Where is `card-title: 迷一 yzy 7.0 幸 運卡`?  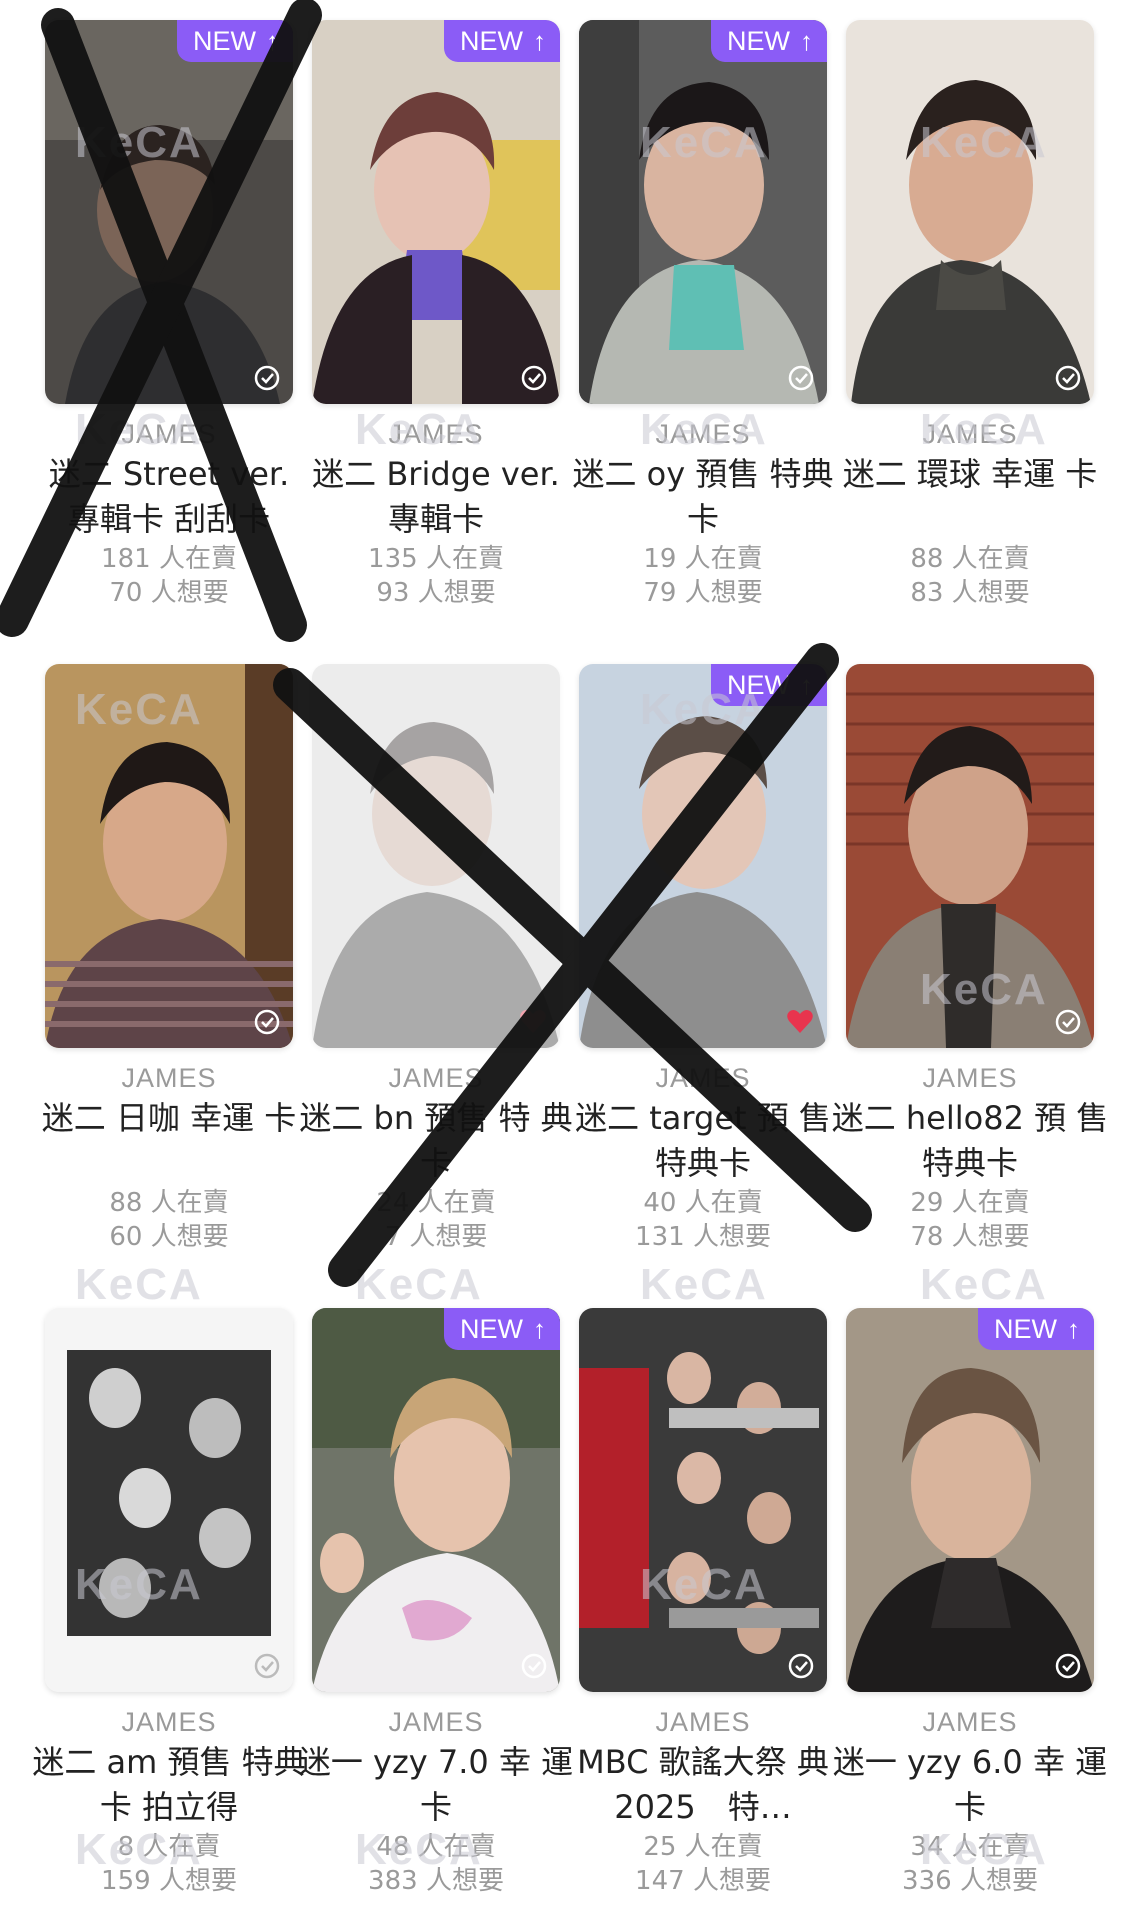 card-title: 迷一 yzy 7.0 幸 運卡 is located at coordinates (436, 1784).